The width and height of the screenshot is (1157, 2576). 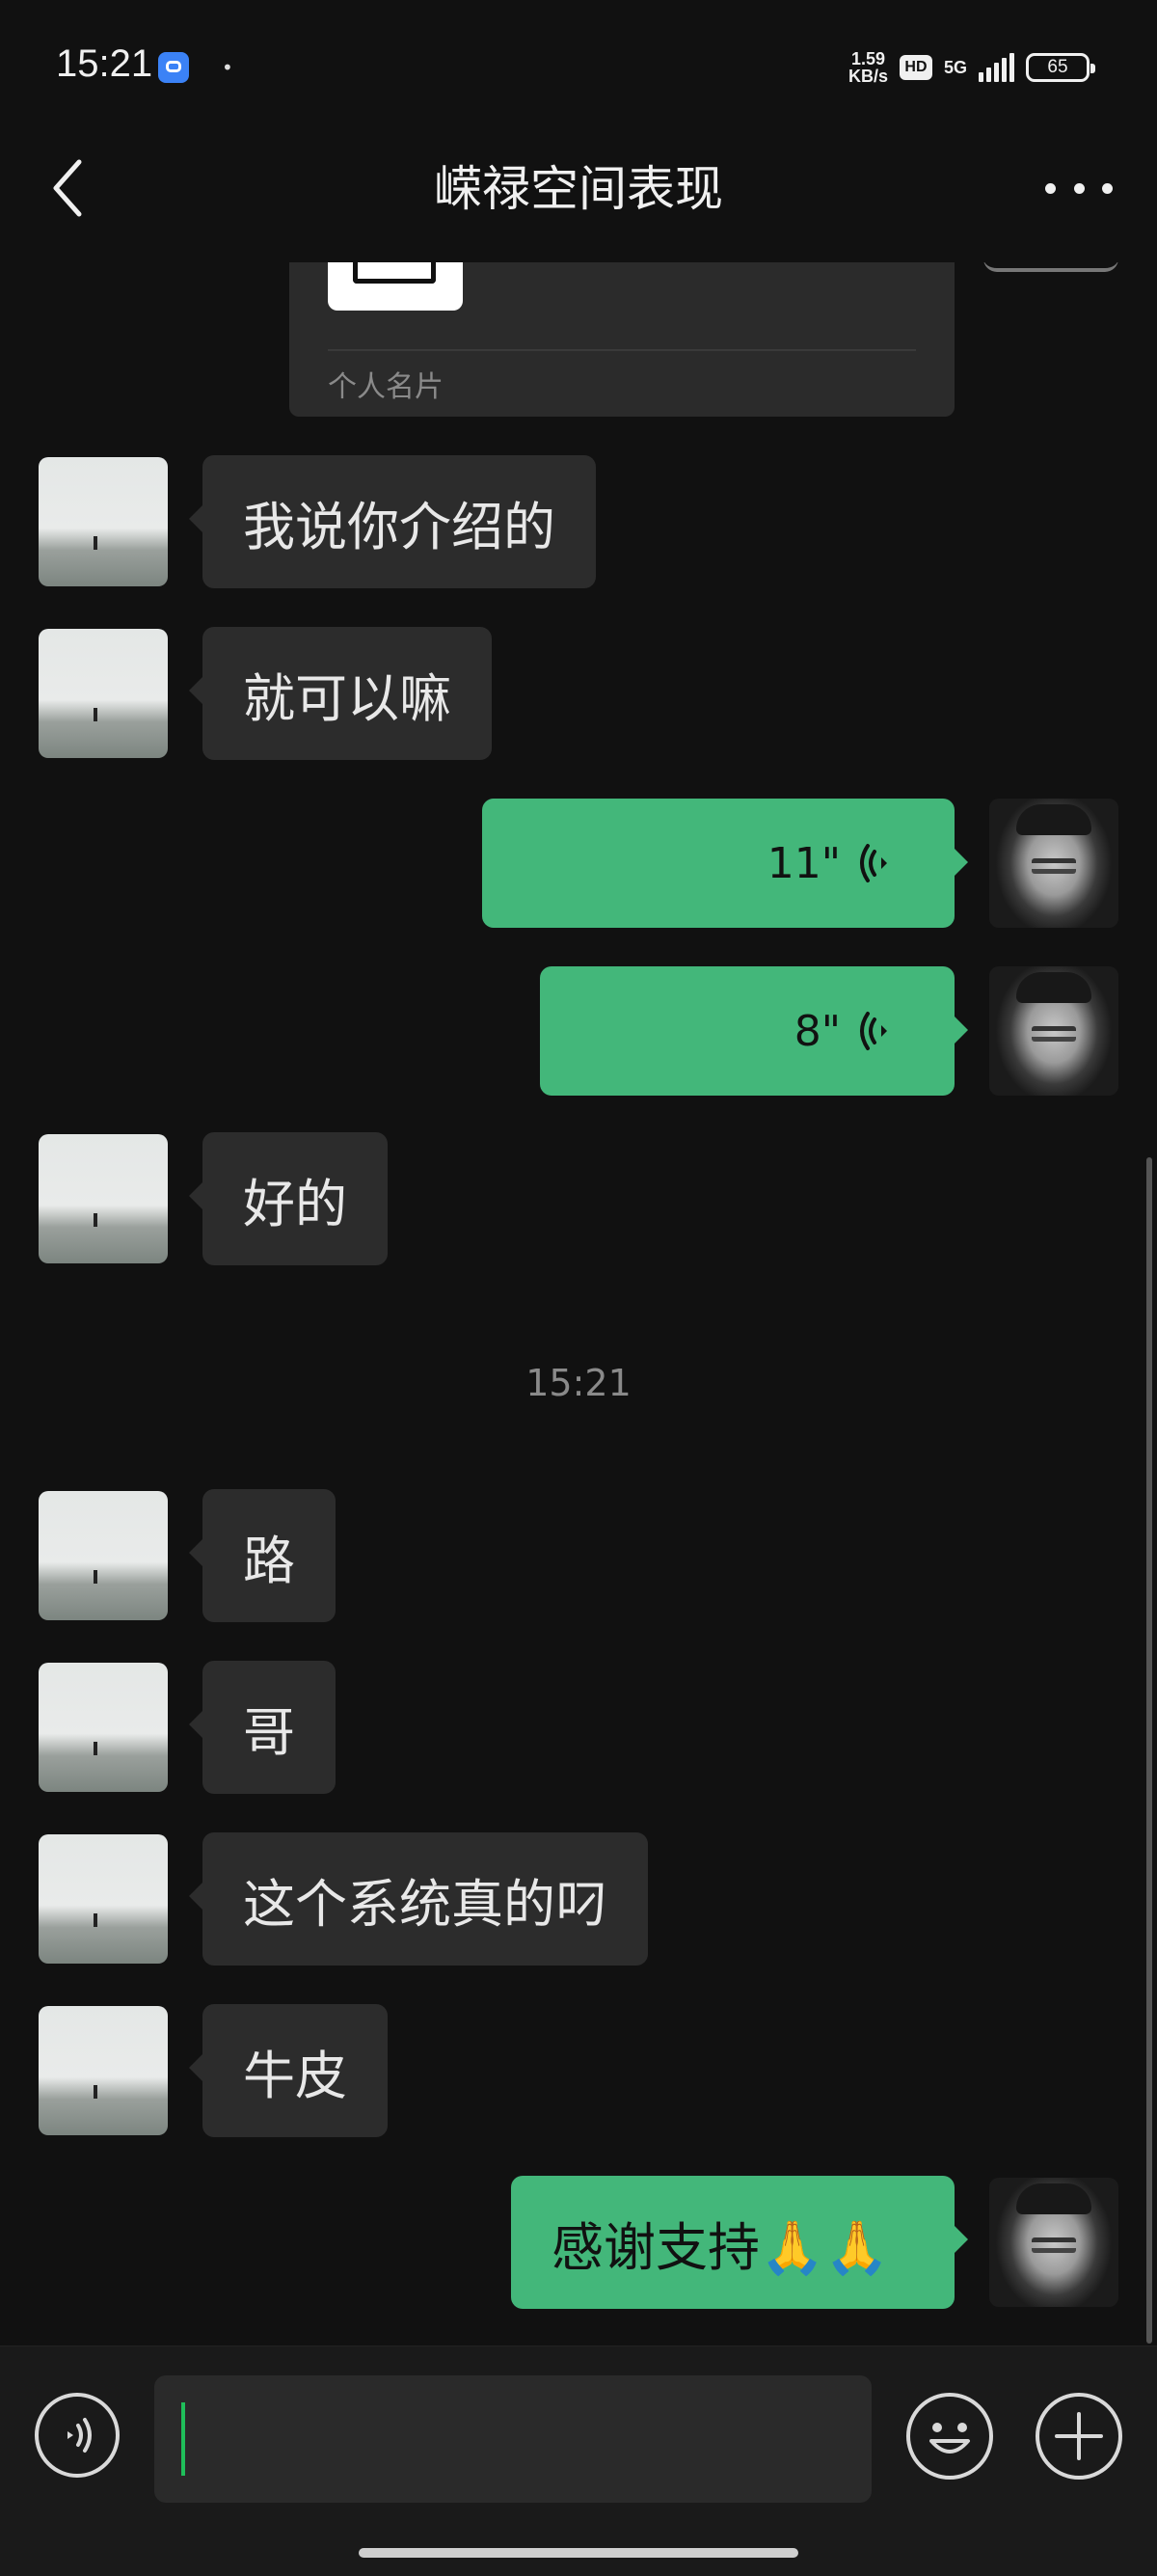 I want to click on network-speed: 1.59 KB/s, so click(x=868, y=67).